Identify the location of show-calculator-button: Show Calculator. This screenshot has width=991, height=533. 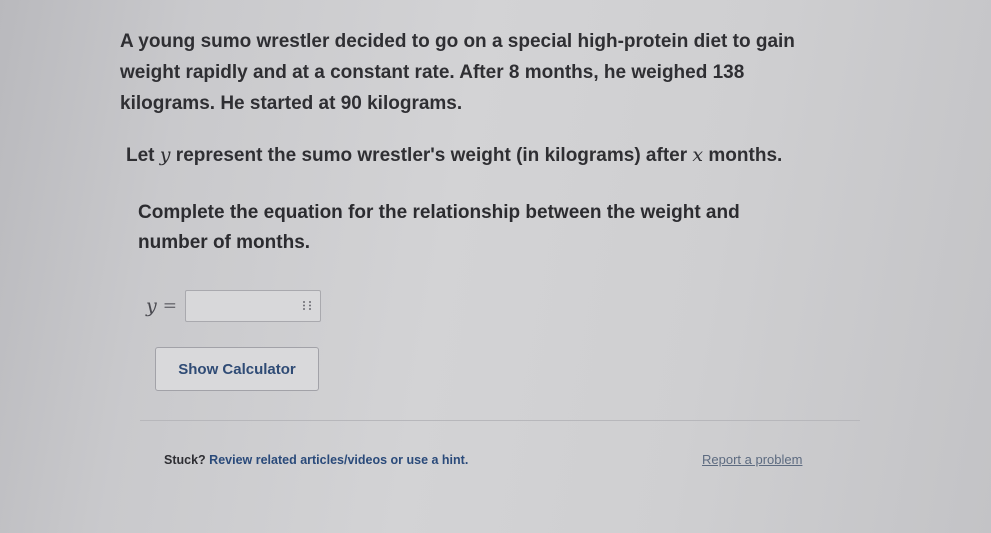
(237, 369).